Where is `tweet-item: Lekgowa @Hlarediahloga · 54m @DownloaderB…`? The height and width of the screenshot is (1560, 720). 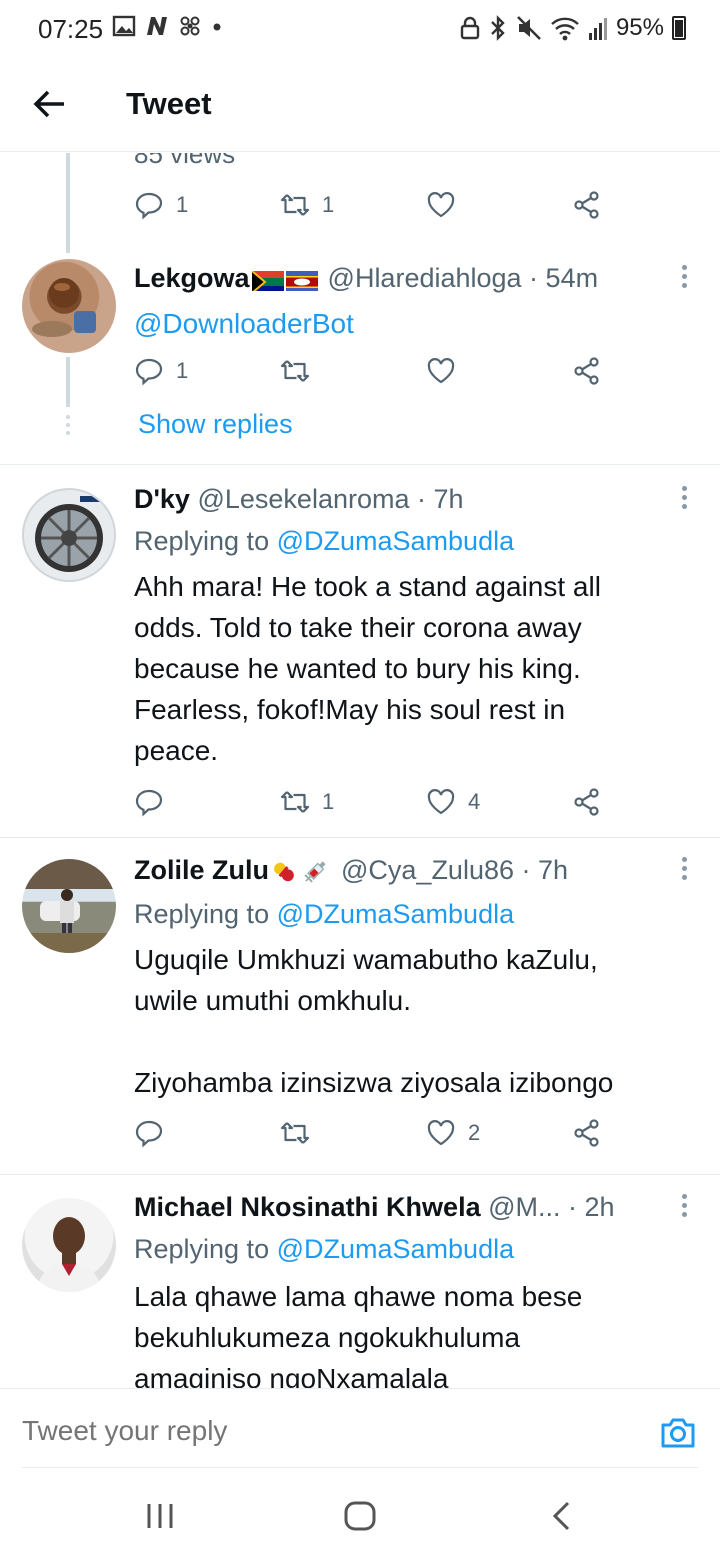
tweet-item: Lekgowa @Hlarediahloga · 54m @DownloaderB… is located at coordinates (360, 359).